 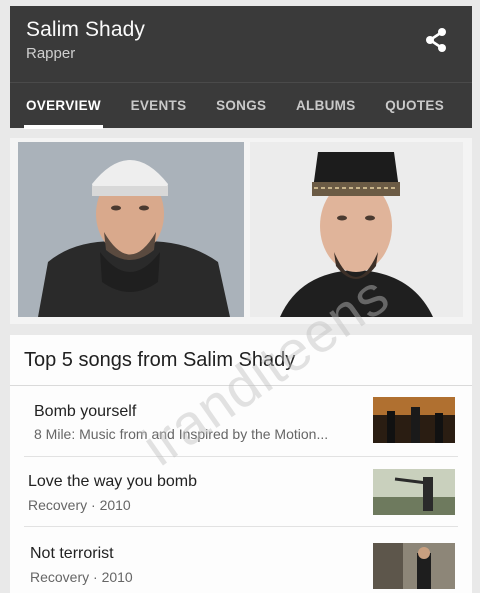 I want to click on tab-quotes: QUOTES, so click(x=414, y=106).